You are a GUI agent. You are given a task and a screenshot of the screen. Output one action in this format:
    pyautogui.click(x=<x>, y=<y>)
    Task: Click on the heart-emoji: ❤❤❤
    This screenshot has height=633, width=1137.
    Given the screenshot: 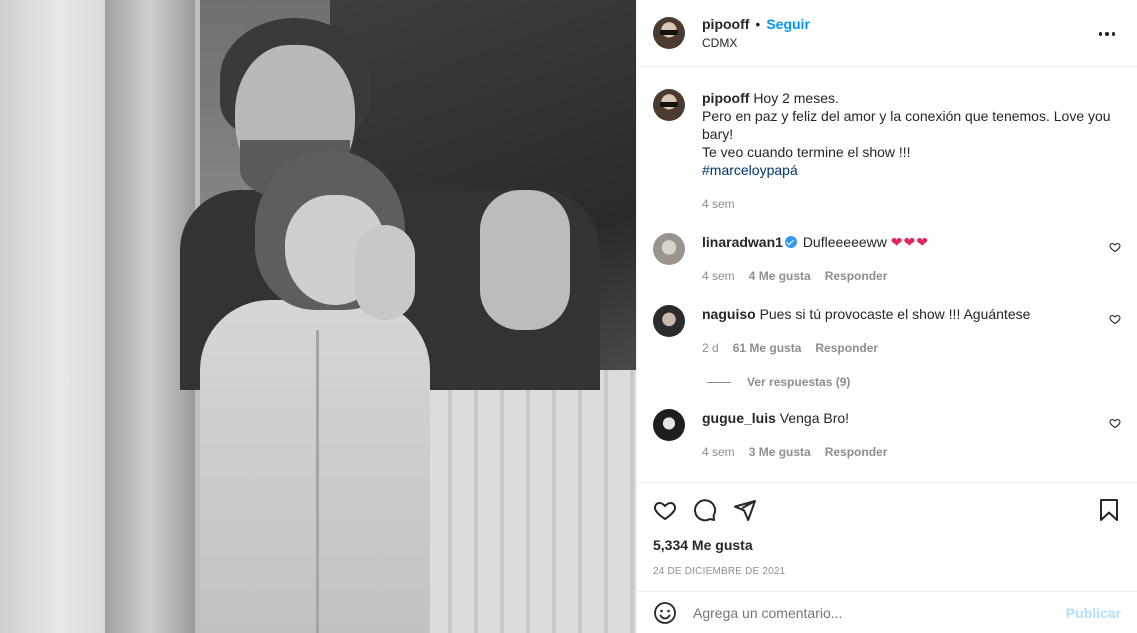 What is the action you would take?
    pyautogui.click(x=909, y=242)
    